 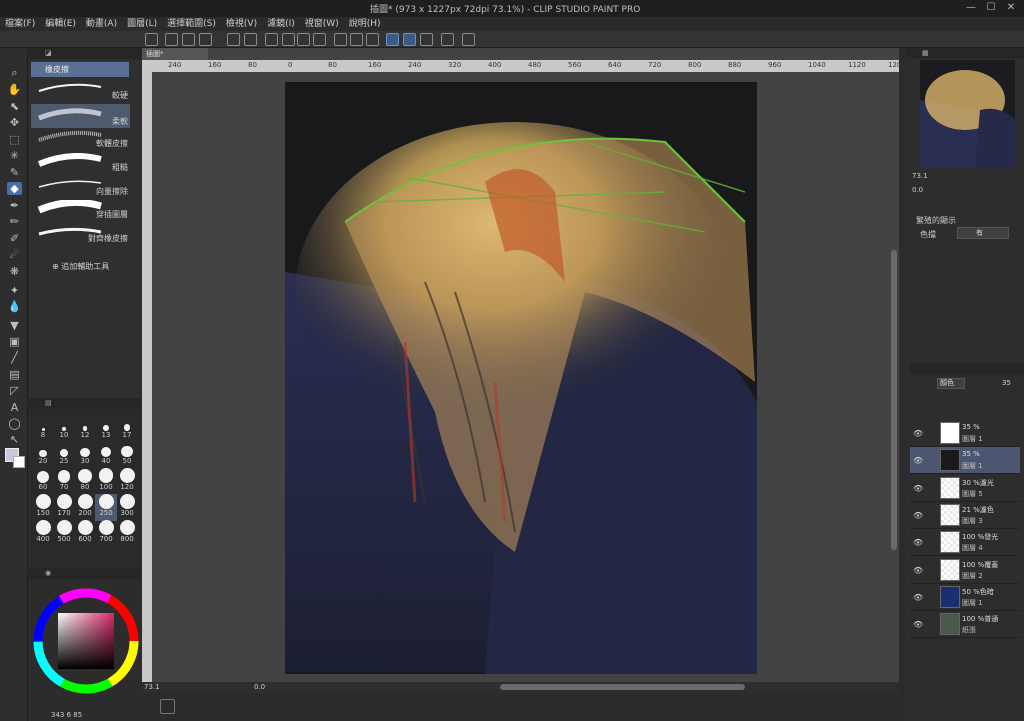 I want to click on layer-row: 👁 100 %發光 圖層 4, so click(x=965, y=543).